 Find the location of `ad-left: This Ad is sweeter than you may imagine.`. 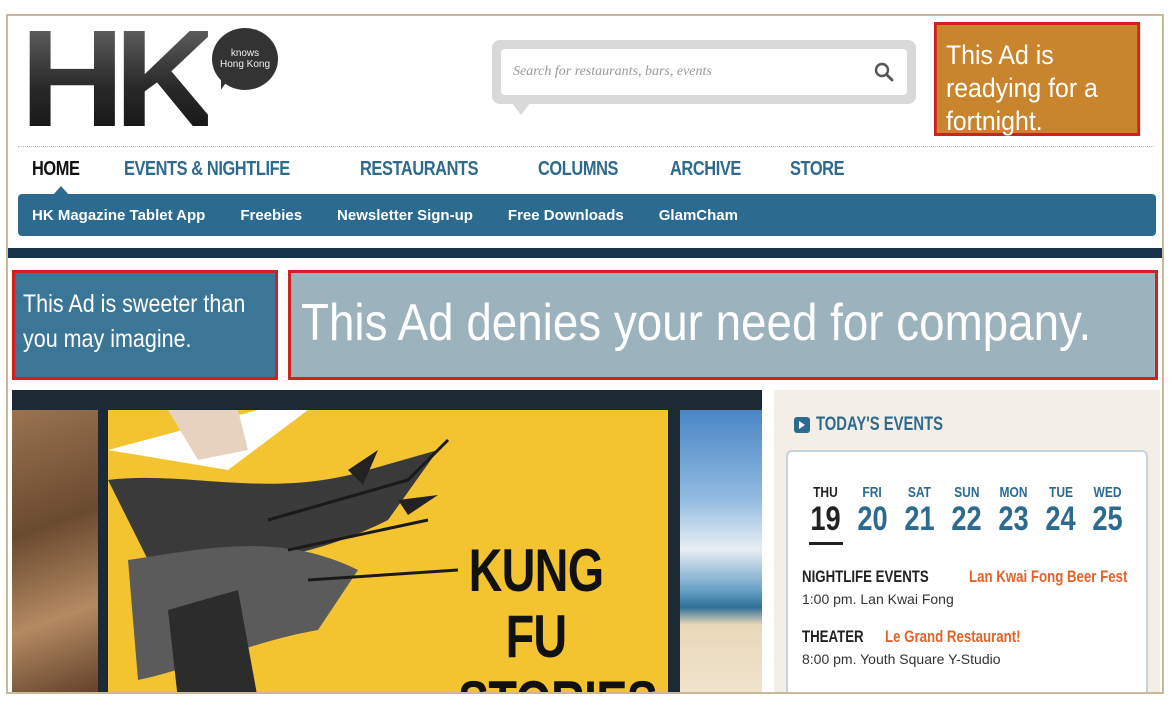

ad-left: This Ad is sweeter than you may imagine. is located at coordinates (145, 325).